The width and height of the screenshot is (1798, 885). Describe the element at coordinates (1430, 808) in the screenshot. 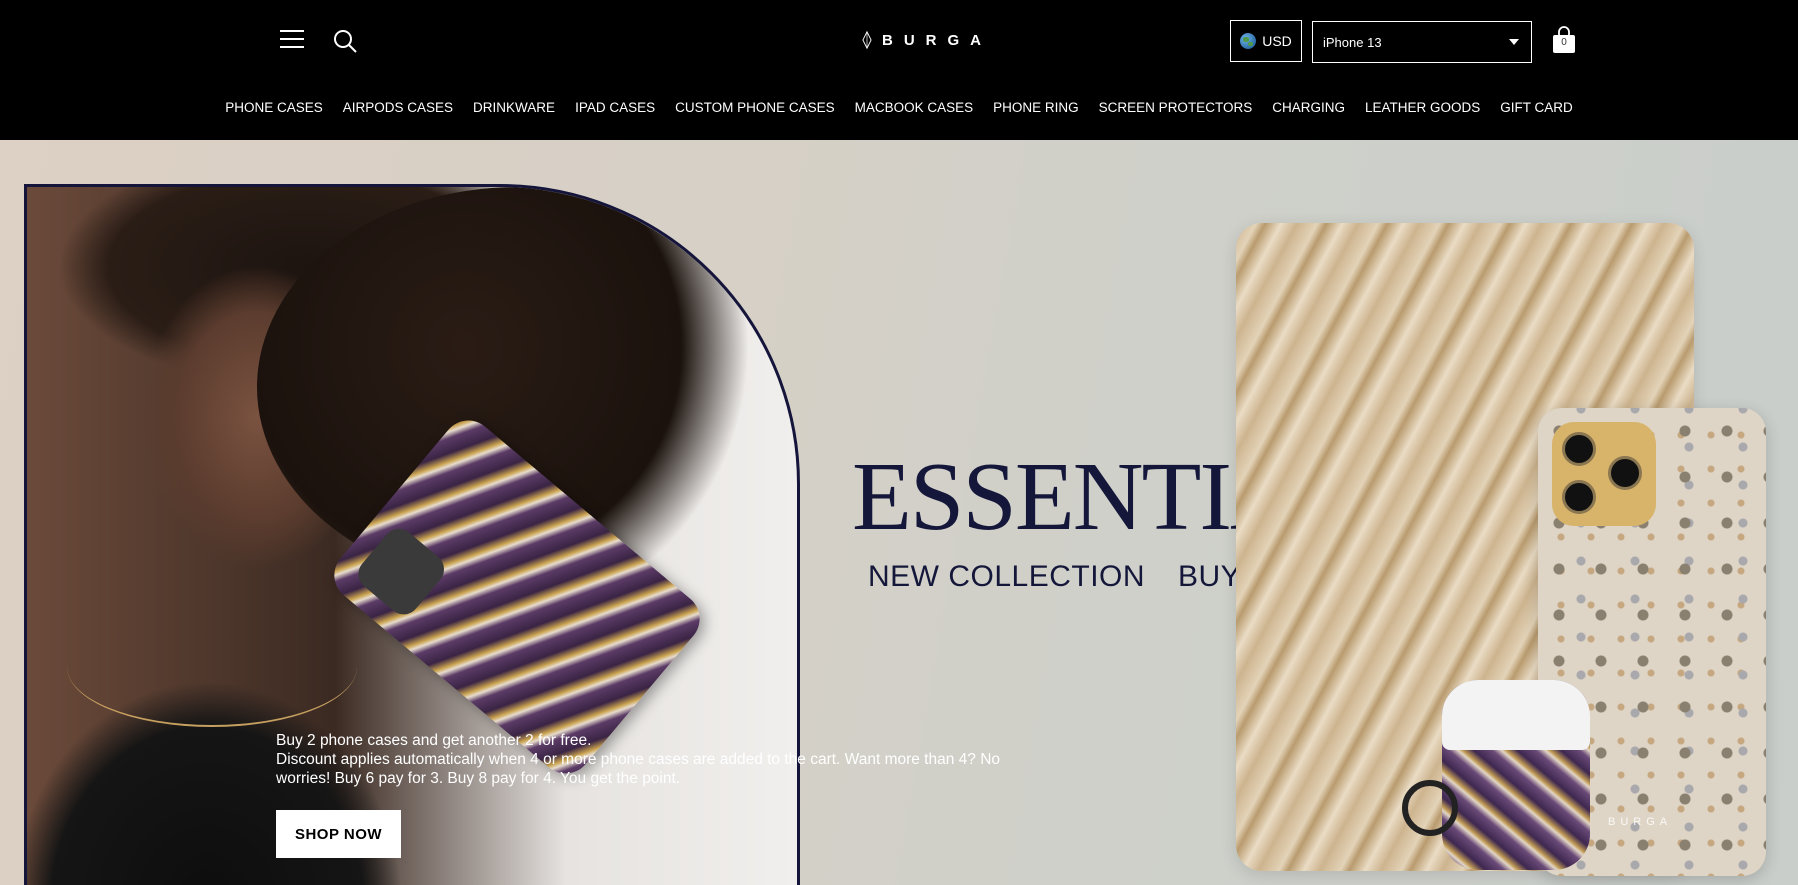

I see `ring-icon` at that location.